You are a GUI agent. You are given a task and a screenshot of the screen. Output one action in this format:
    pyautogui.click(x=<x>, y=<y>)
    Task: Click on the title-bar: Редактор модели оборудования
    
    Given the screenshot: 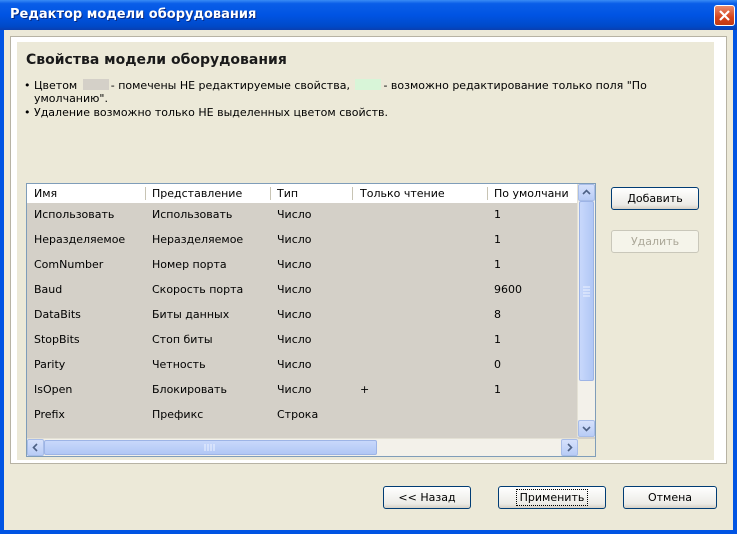 What is the action you would take?
    pyautogui.click(x=368, y=15)
    